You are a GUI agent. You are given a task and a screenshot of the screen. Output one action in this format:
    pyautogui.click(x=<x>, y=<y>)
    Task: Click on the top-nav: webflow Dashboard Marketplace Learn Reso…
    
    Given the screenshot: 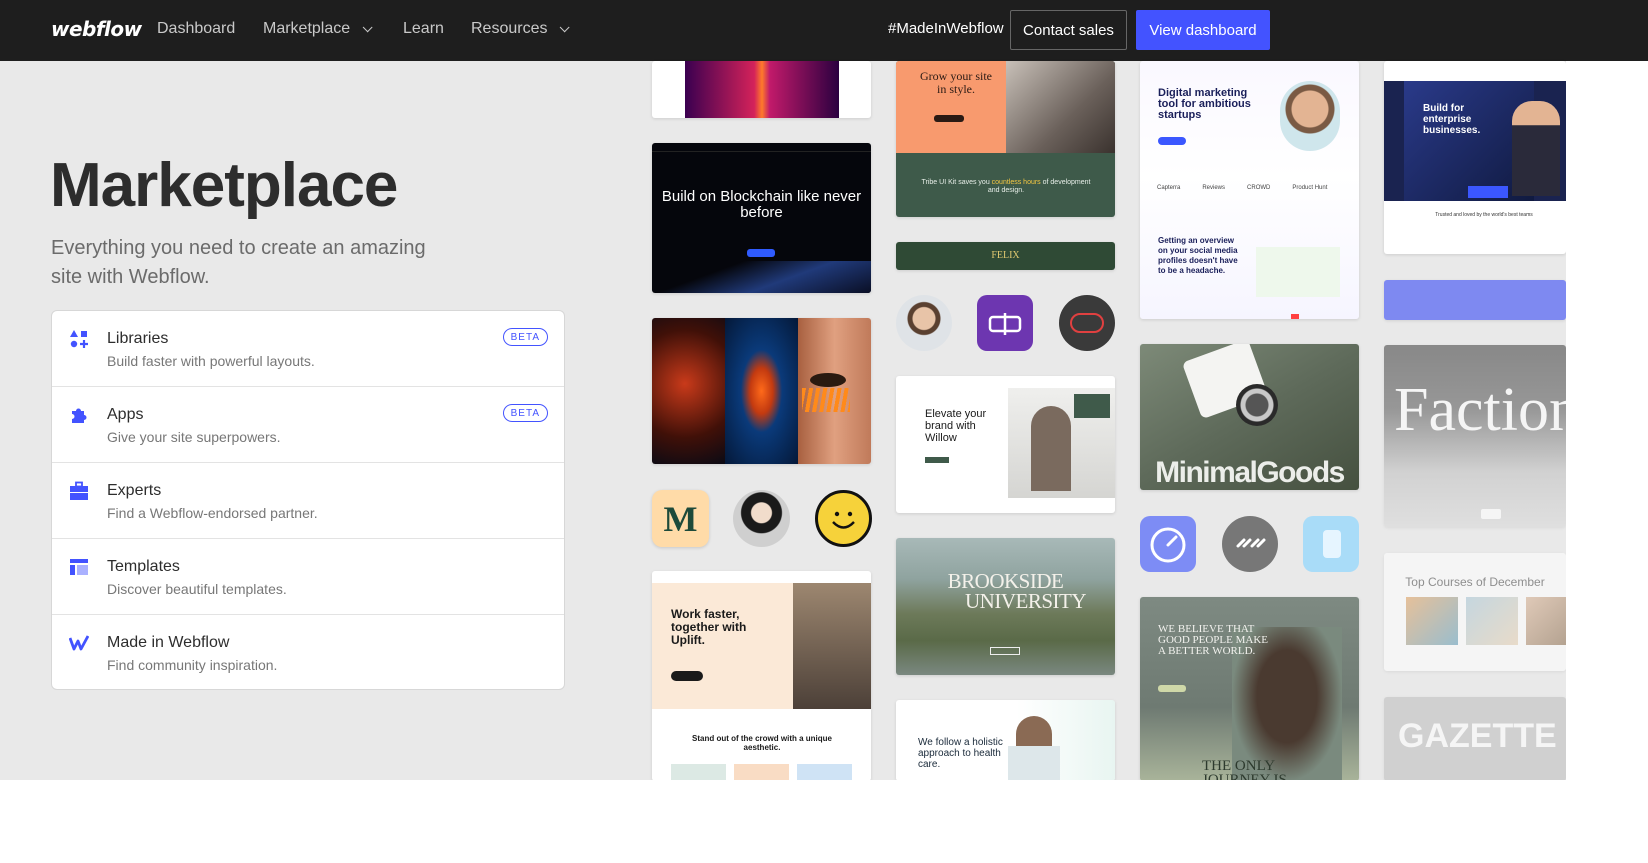 What is the action you would take?
    pyautogui.click(x=824, y=30)
    